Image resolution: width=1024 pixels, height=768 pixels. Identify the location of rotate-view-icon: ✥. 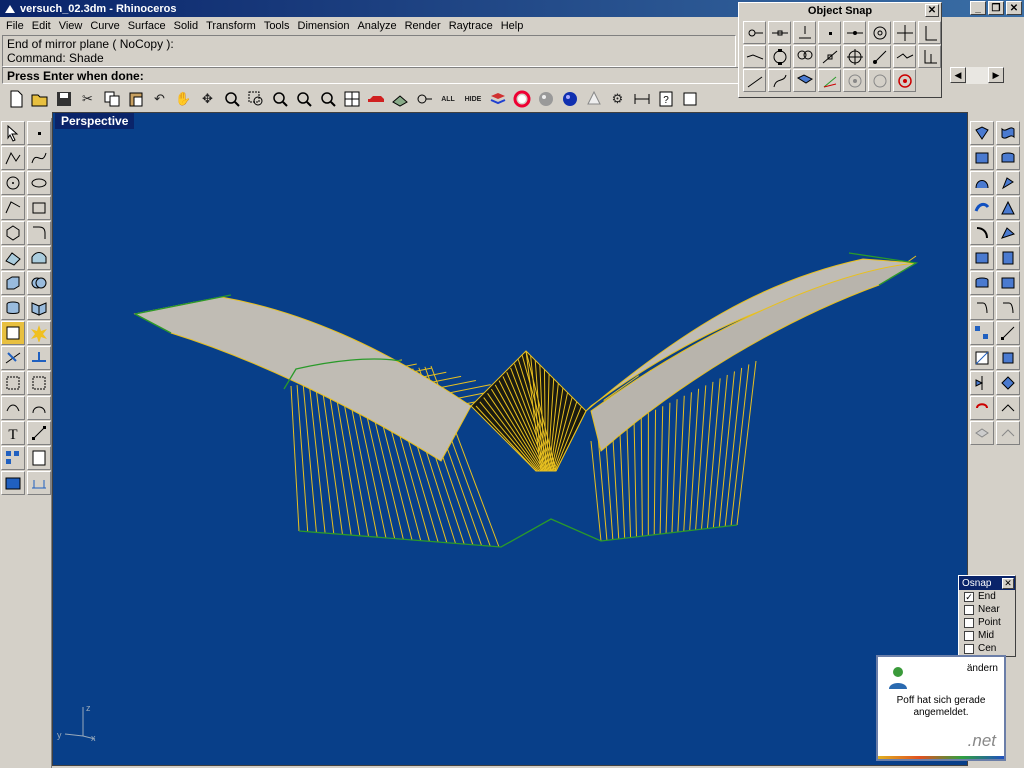
(207, 99).